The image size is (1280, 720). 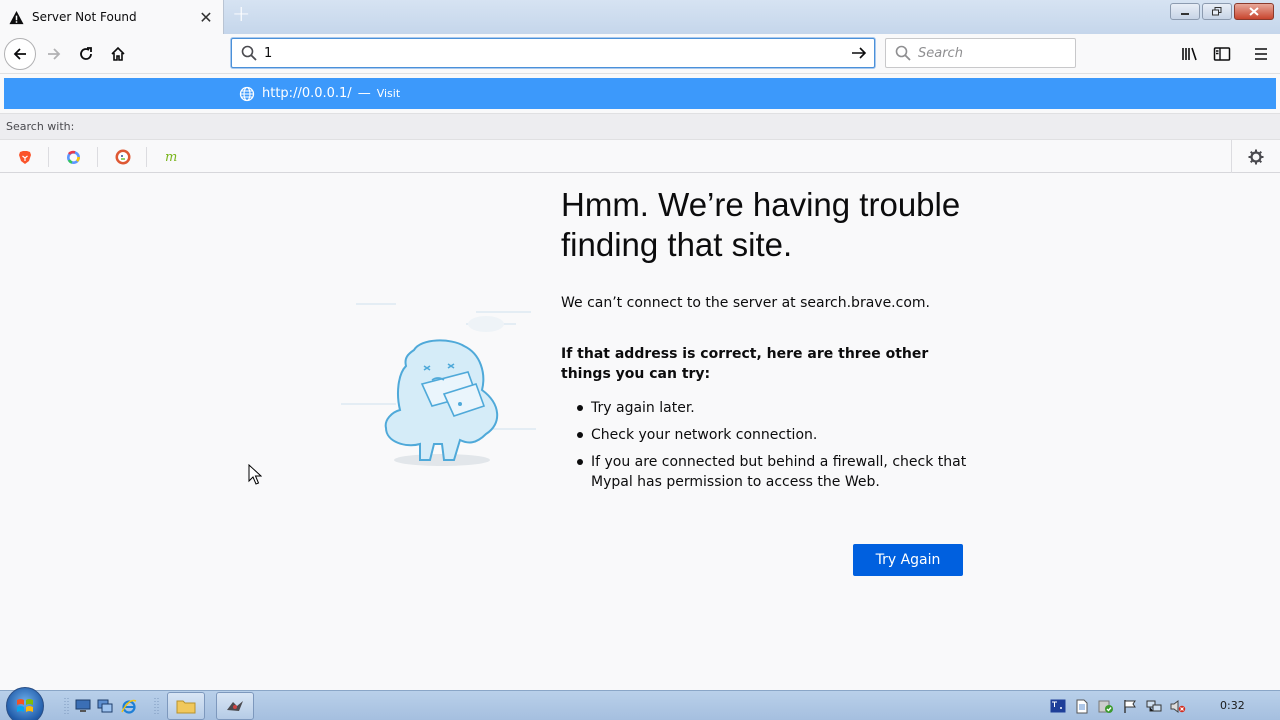 What do you see at coordinates (908, 560) in the screenshot?
I see `try-again-button: Try Again` at bounding box center [908, 560].